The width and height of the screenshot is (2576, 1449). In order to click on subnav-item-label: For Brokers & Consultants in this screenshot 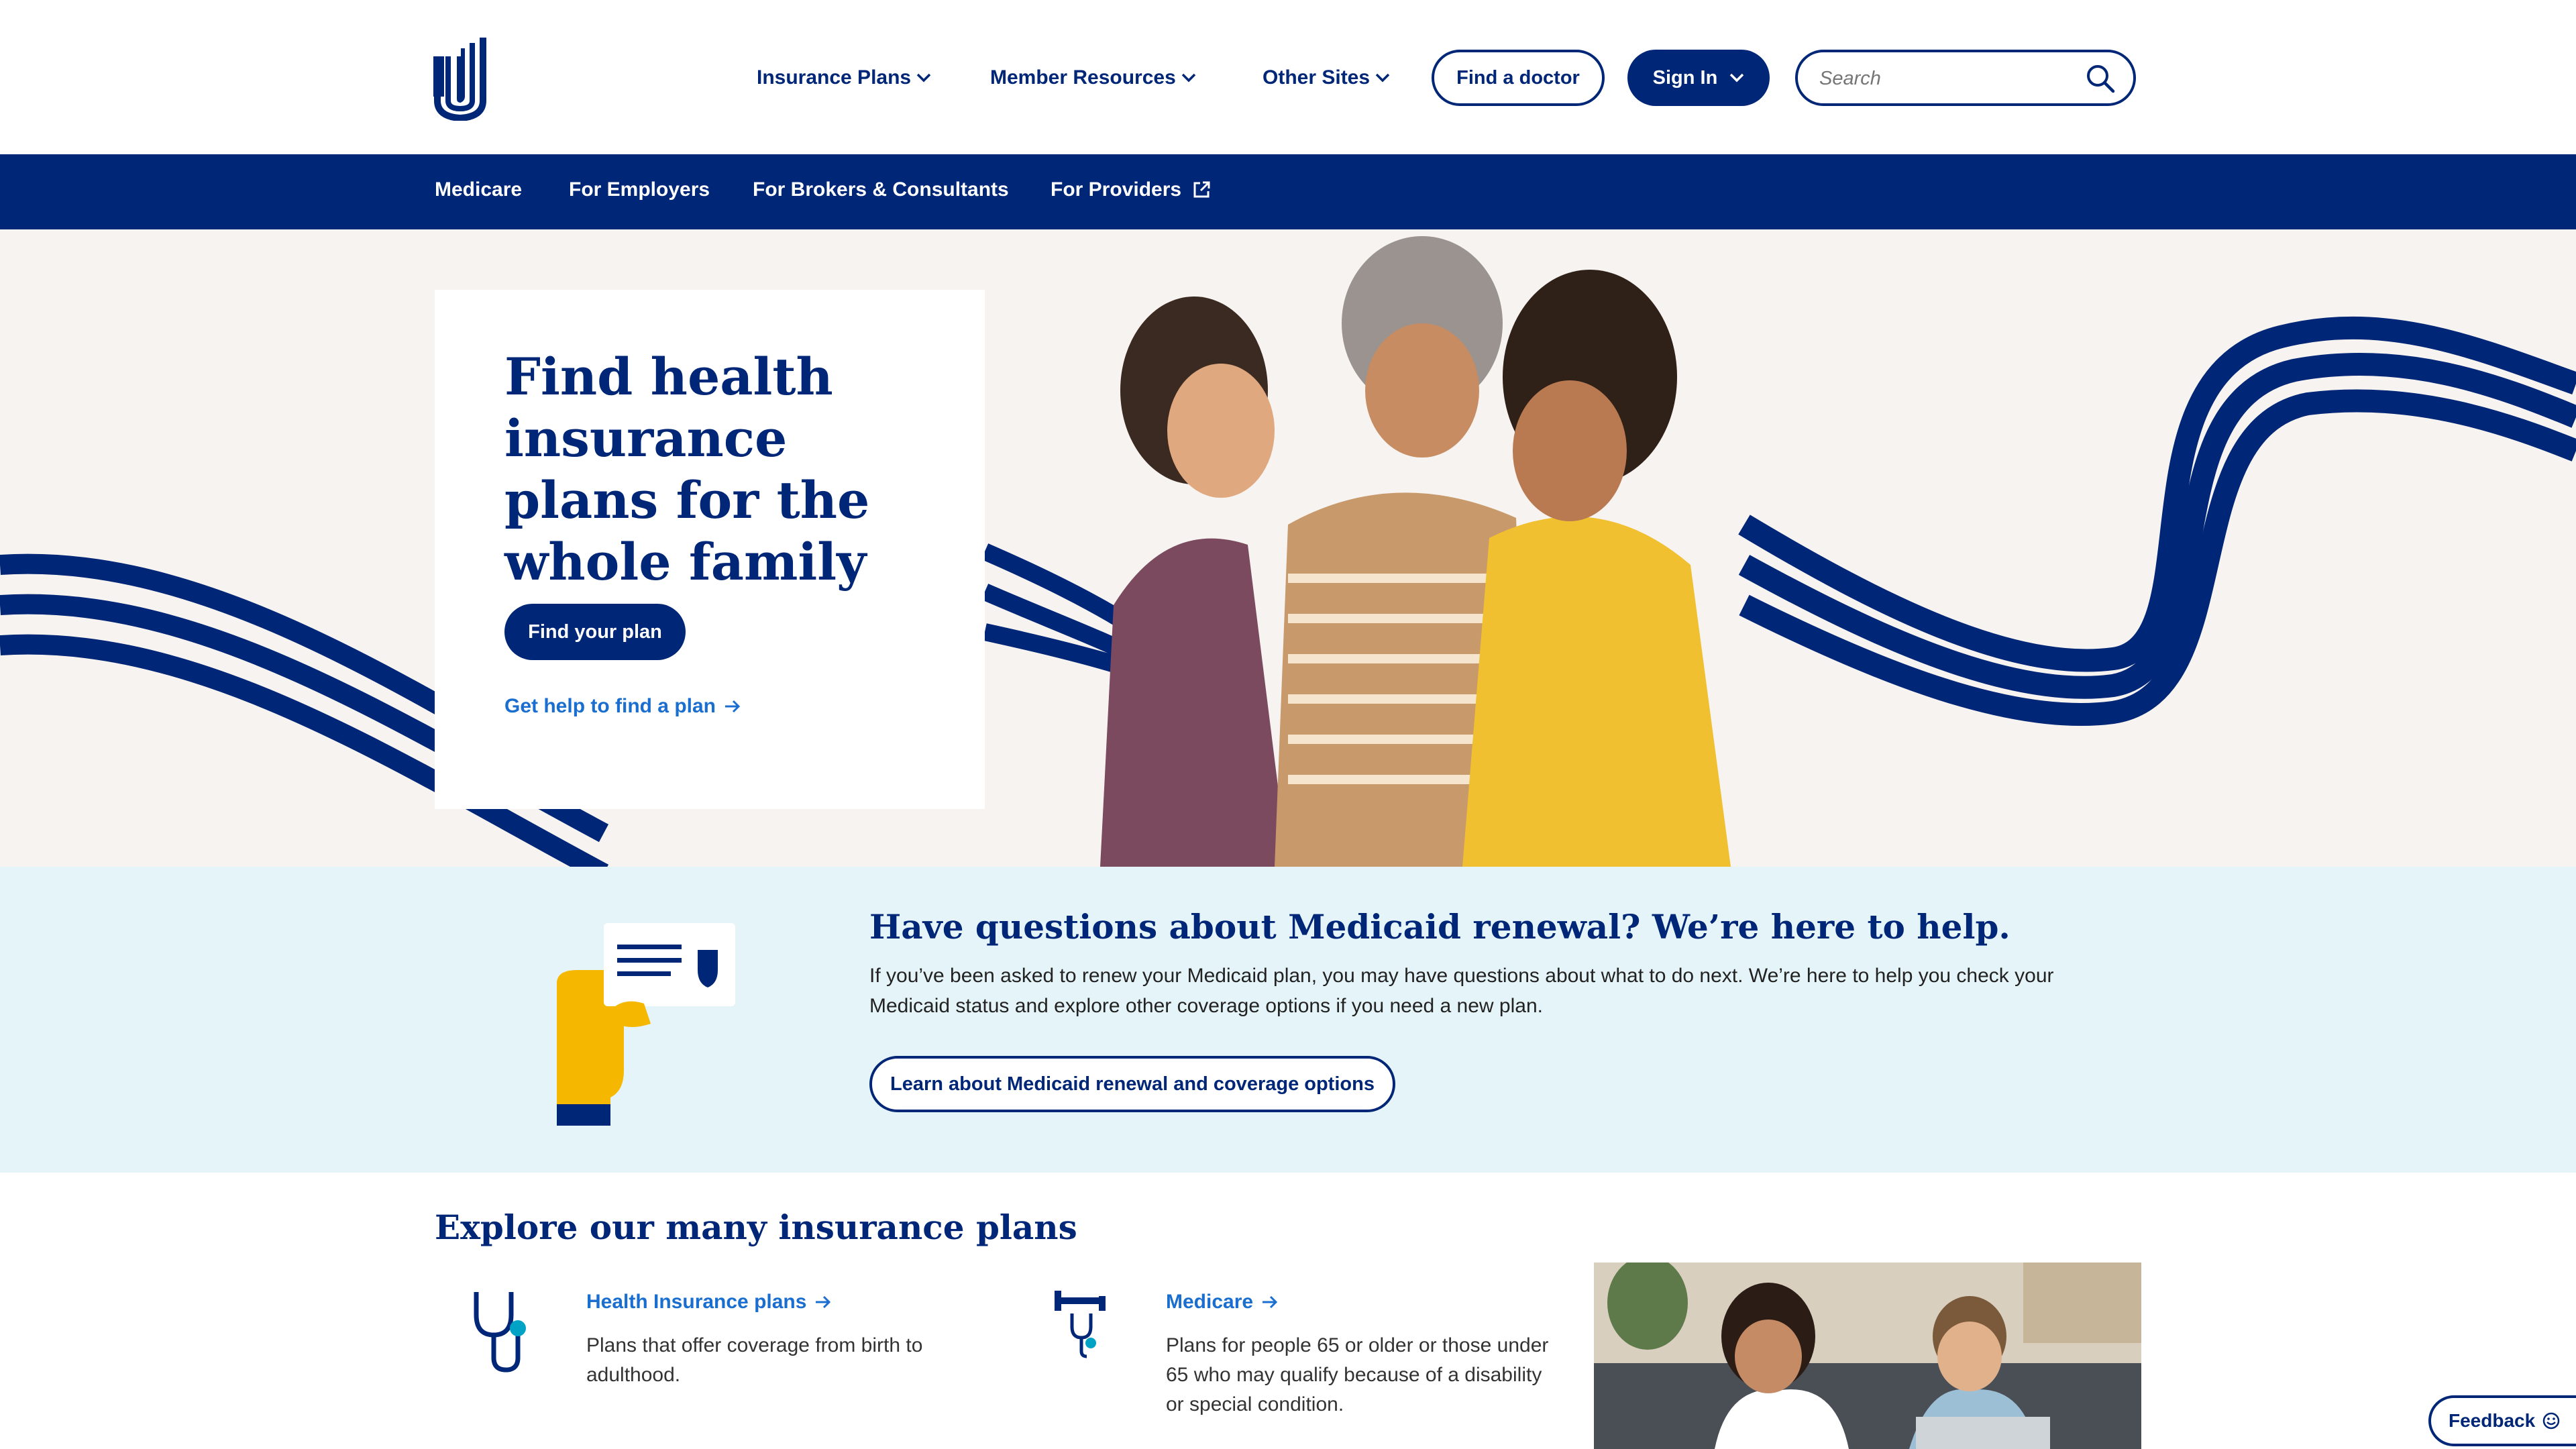, I will do `click(881, 189)`.